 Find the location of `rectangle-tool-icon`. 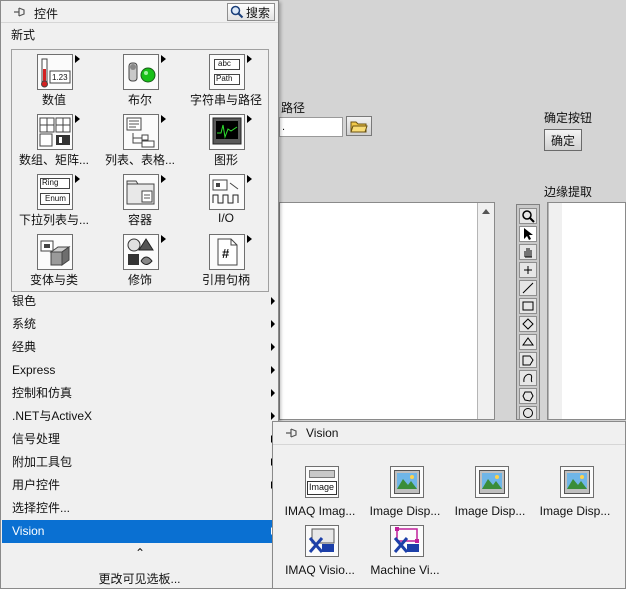

rectangle-tool-icon is located at coordinates (528, 306).